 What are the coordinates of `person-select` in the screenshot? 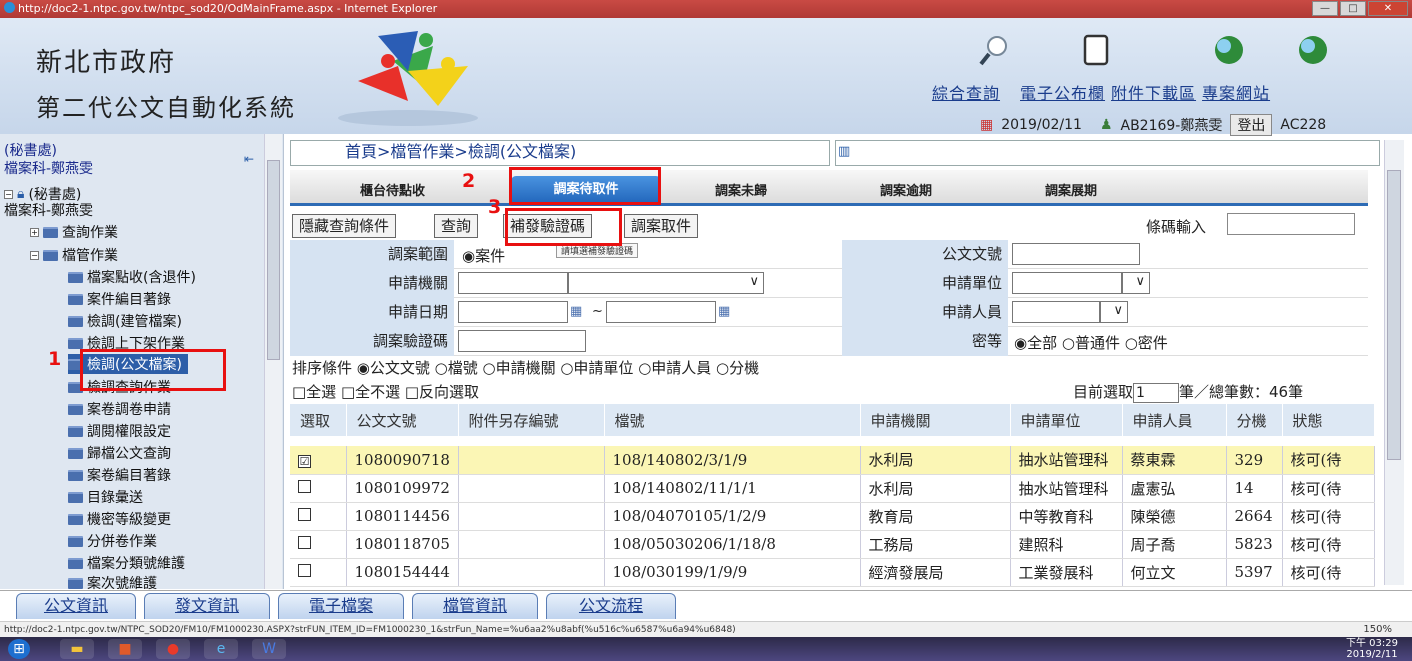 It's located at (1114, 312).